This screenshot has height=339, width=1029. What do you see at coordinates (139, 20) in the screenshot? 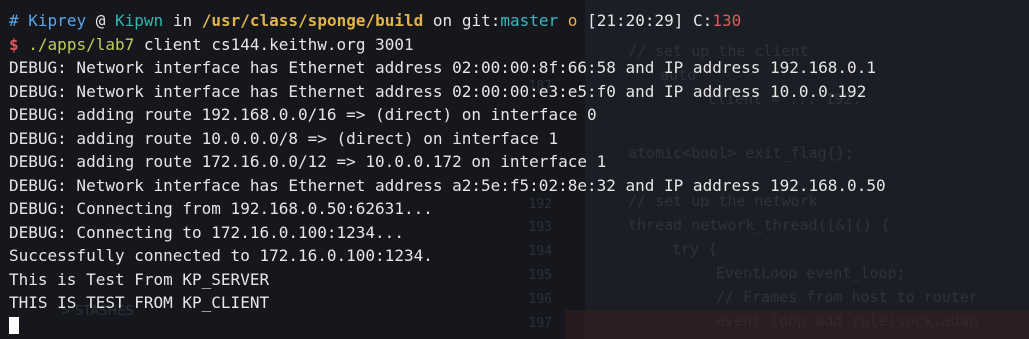
I see `prompt-host: Kipwn` at bounding box center [139, 20].